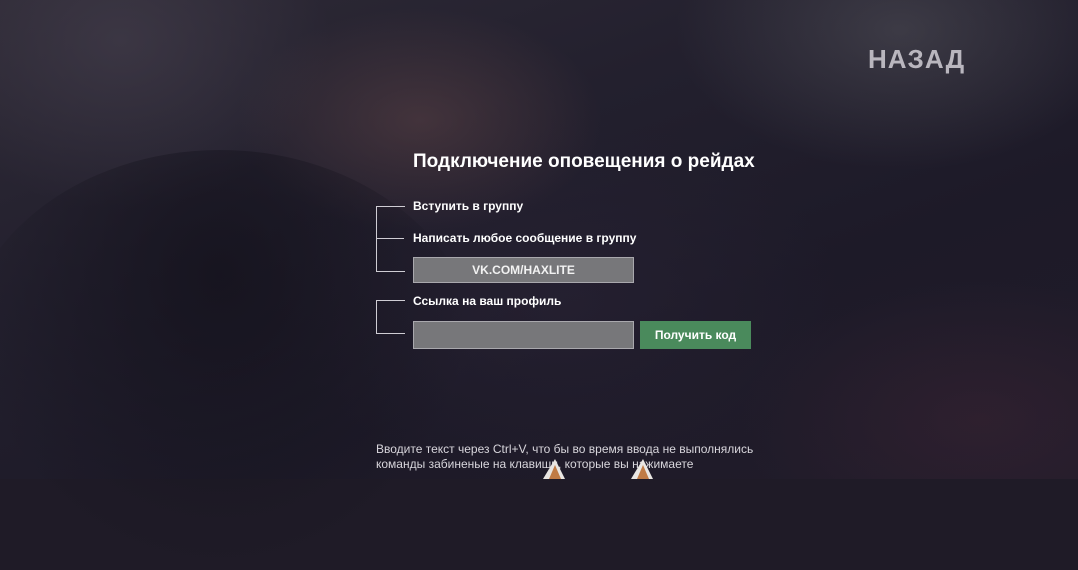 This screenshot has height=570, width=1078. I want to click on page-title: Подключение оповещения о рейдах, so click(584, 161).